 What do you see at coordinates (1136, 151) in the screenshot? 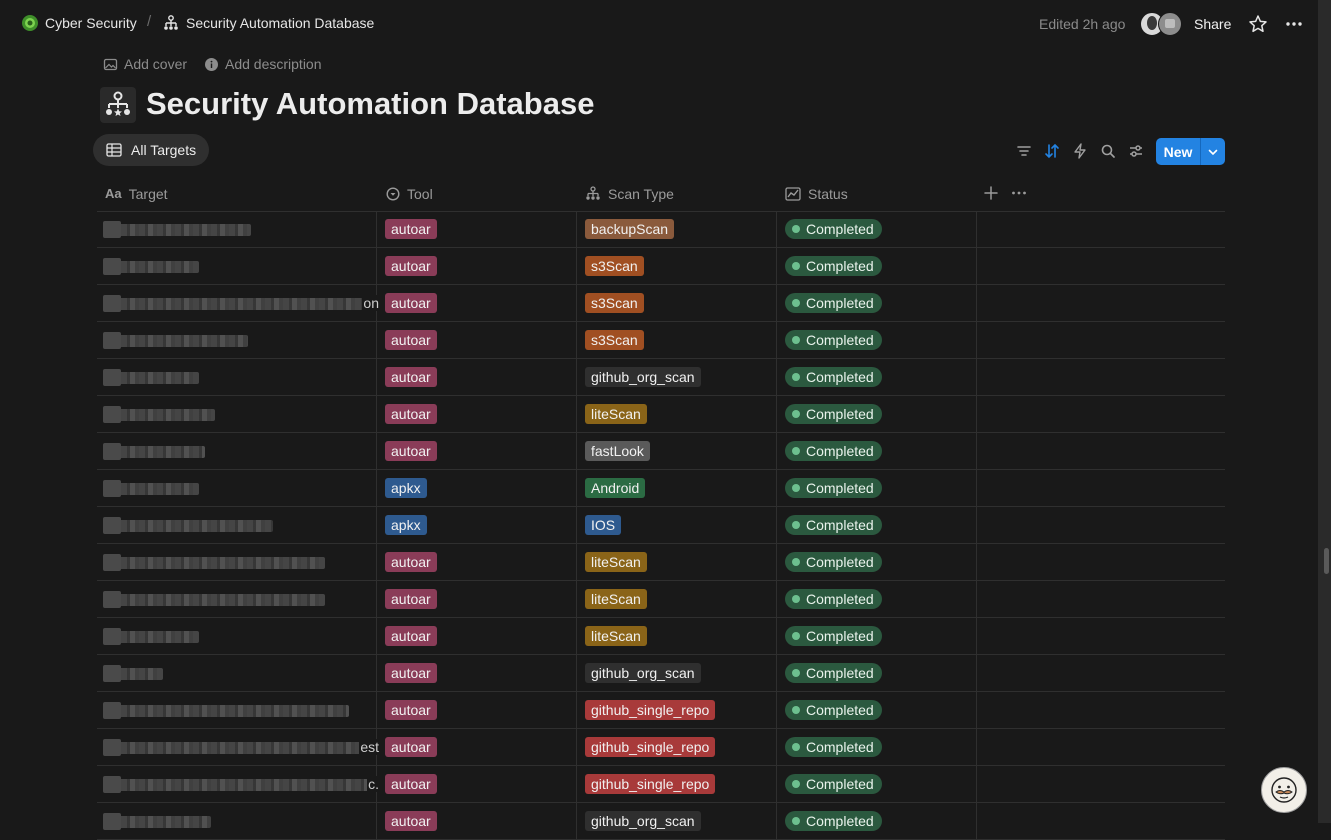
I see `settings-sliders-icon` at bounding box center [1136, 151].